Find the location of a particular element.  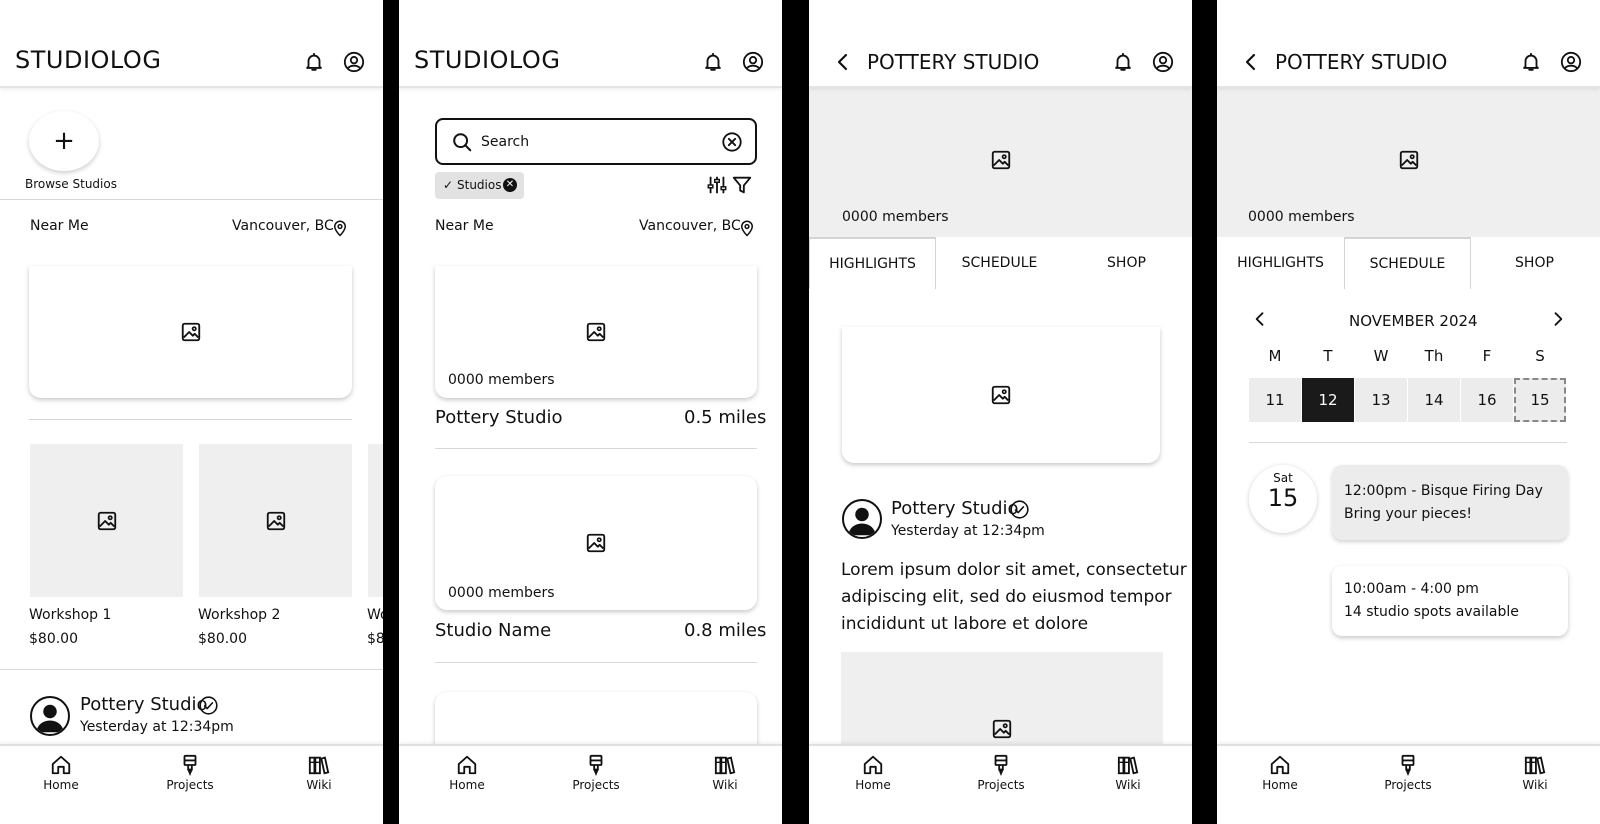

weekday-label: W is located at coordinates (1381, 356).